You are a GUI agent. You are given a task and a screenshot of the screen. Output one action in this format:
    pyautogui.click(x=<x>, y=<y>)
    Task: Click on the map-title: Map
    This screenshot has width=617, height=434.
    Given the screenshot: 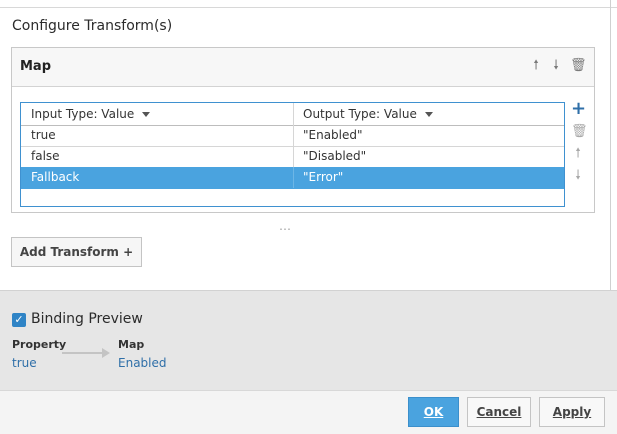 What is the action you would take?
    pyautogui.click(x=36, y=66)
    